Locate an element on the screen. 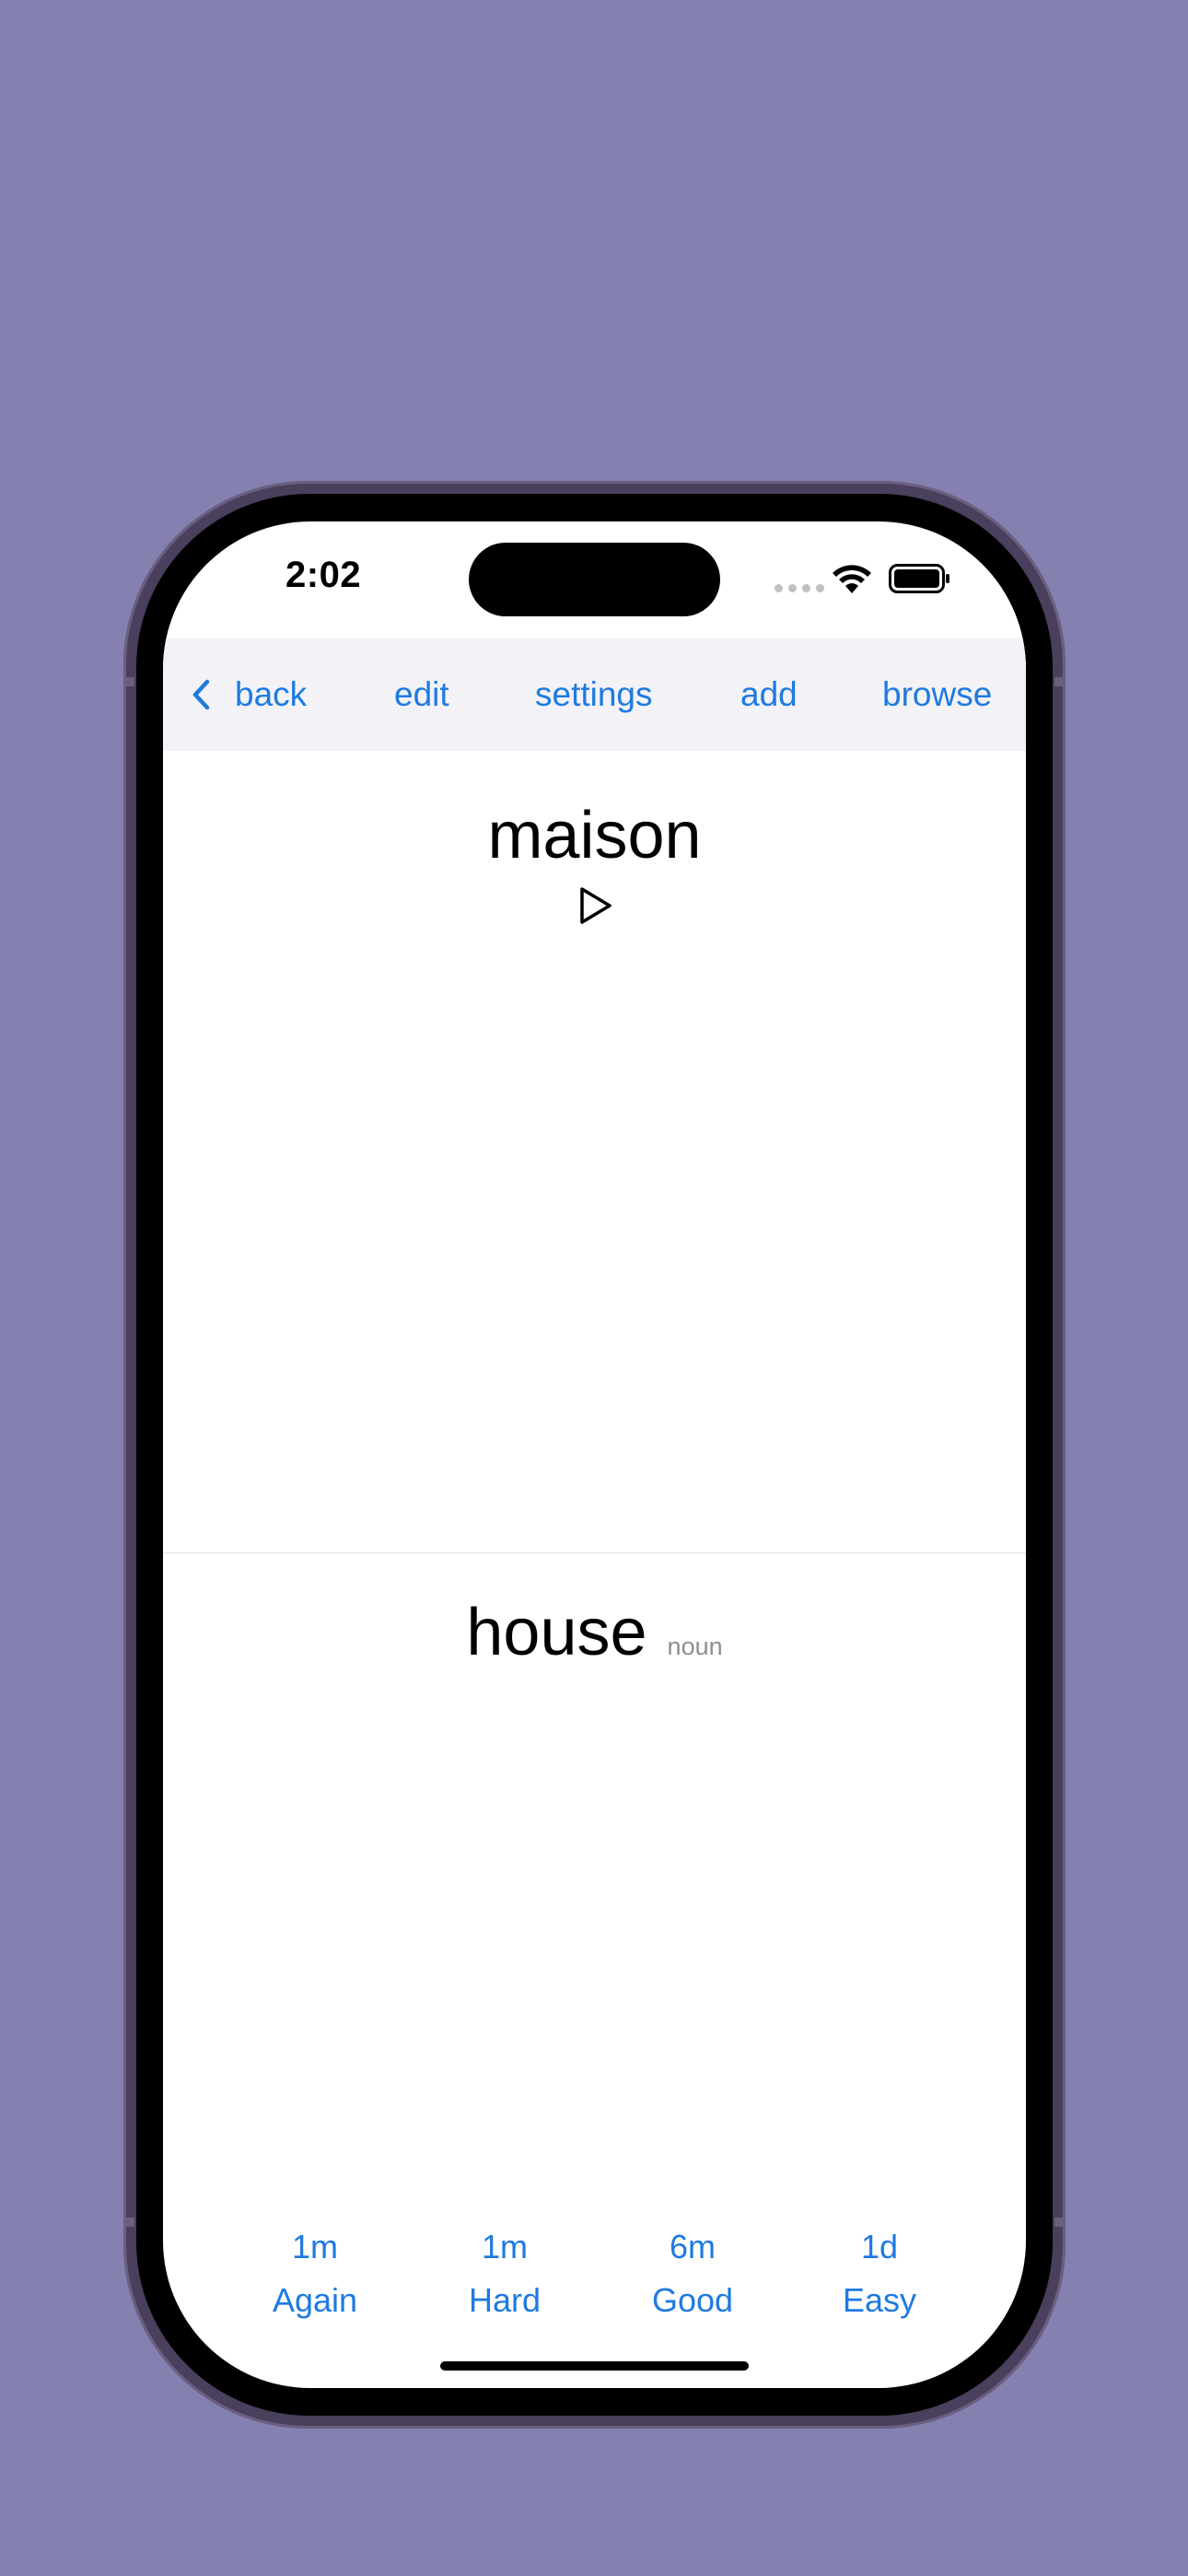  card-back: house noun is located at coordinates (594, 1632).